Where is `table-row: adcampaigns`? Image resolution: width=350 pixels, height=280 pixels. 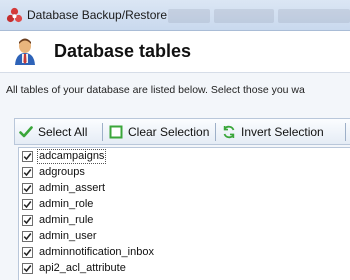 table-row: adcampaigns is located at coordinates (184, 156).